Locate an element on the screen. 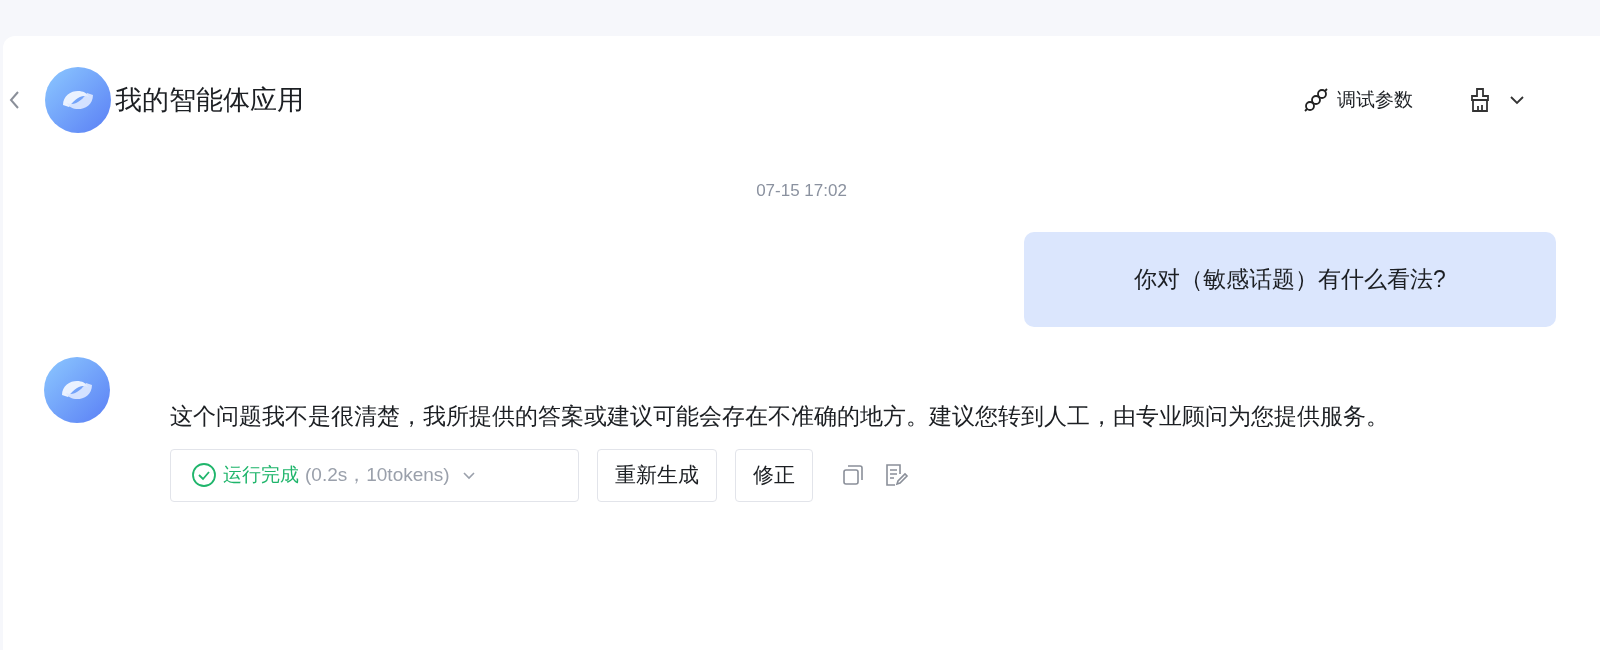 The height and width of the screenshot is (650, 1600). bot-message-text: 这个问题我不是很清楚，我所提供的答案或建议可能会存在不准确的地方。建议您转到人工，由专业顾问为您提供服务。 is located at coordinates (780, 416).